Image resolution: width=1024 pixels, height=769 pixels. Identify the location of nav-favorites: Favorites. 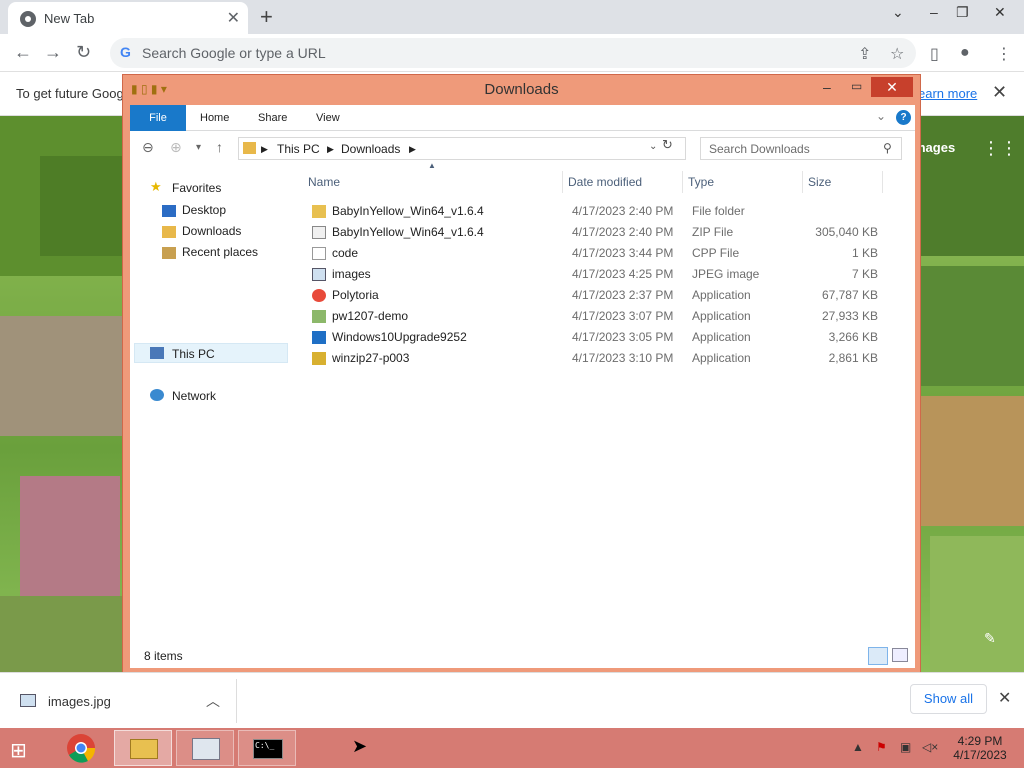
(196, 188).